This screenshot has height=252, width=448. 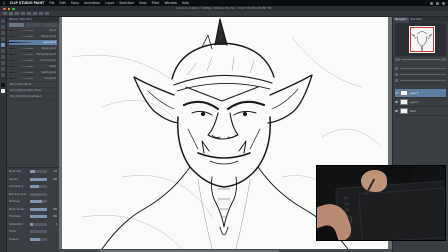 I want to click on tab-pencil, so click(x=17, y=25).